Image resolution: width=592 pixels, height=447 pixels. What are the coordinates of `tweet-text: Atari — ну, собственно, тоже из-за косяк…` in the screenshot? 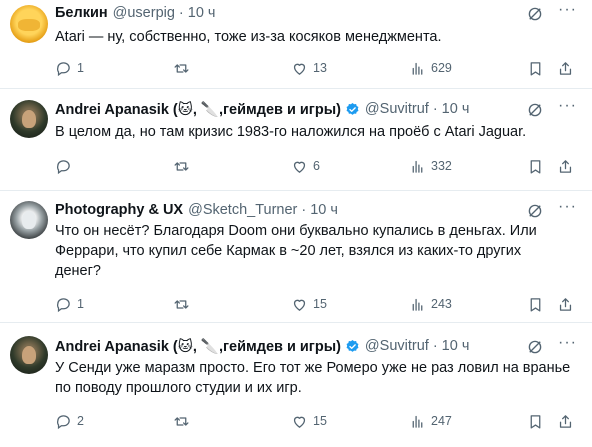 It's located at (315, 37).